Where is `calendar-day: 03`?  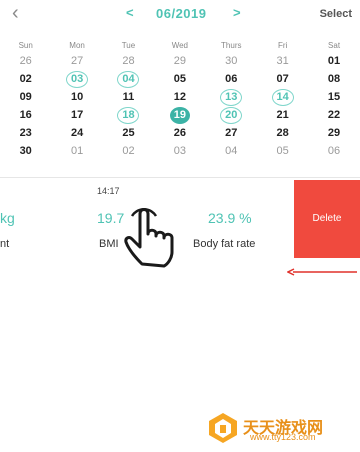
calendar-day: 03 is located at coordinates (179, 151).